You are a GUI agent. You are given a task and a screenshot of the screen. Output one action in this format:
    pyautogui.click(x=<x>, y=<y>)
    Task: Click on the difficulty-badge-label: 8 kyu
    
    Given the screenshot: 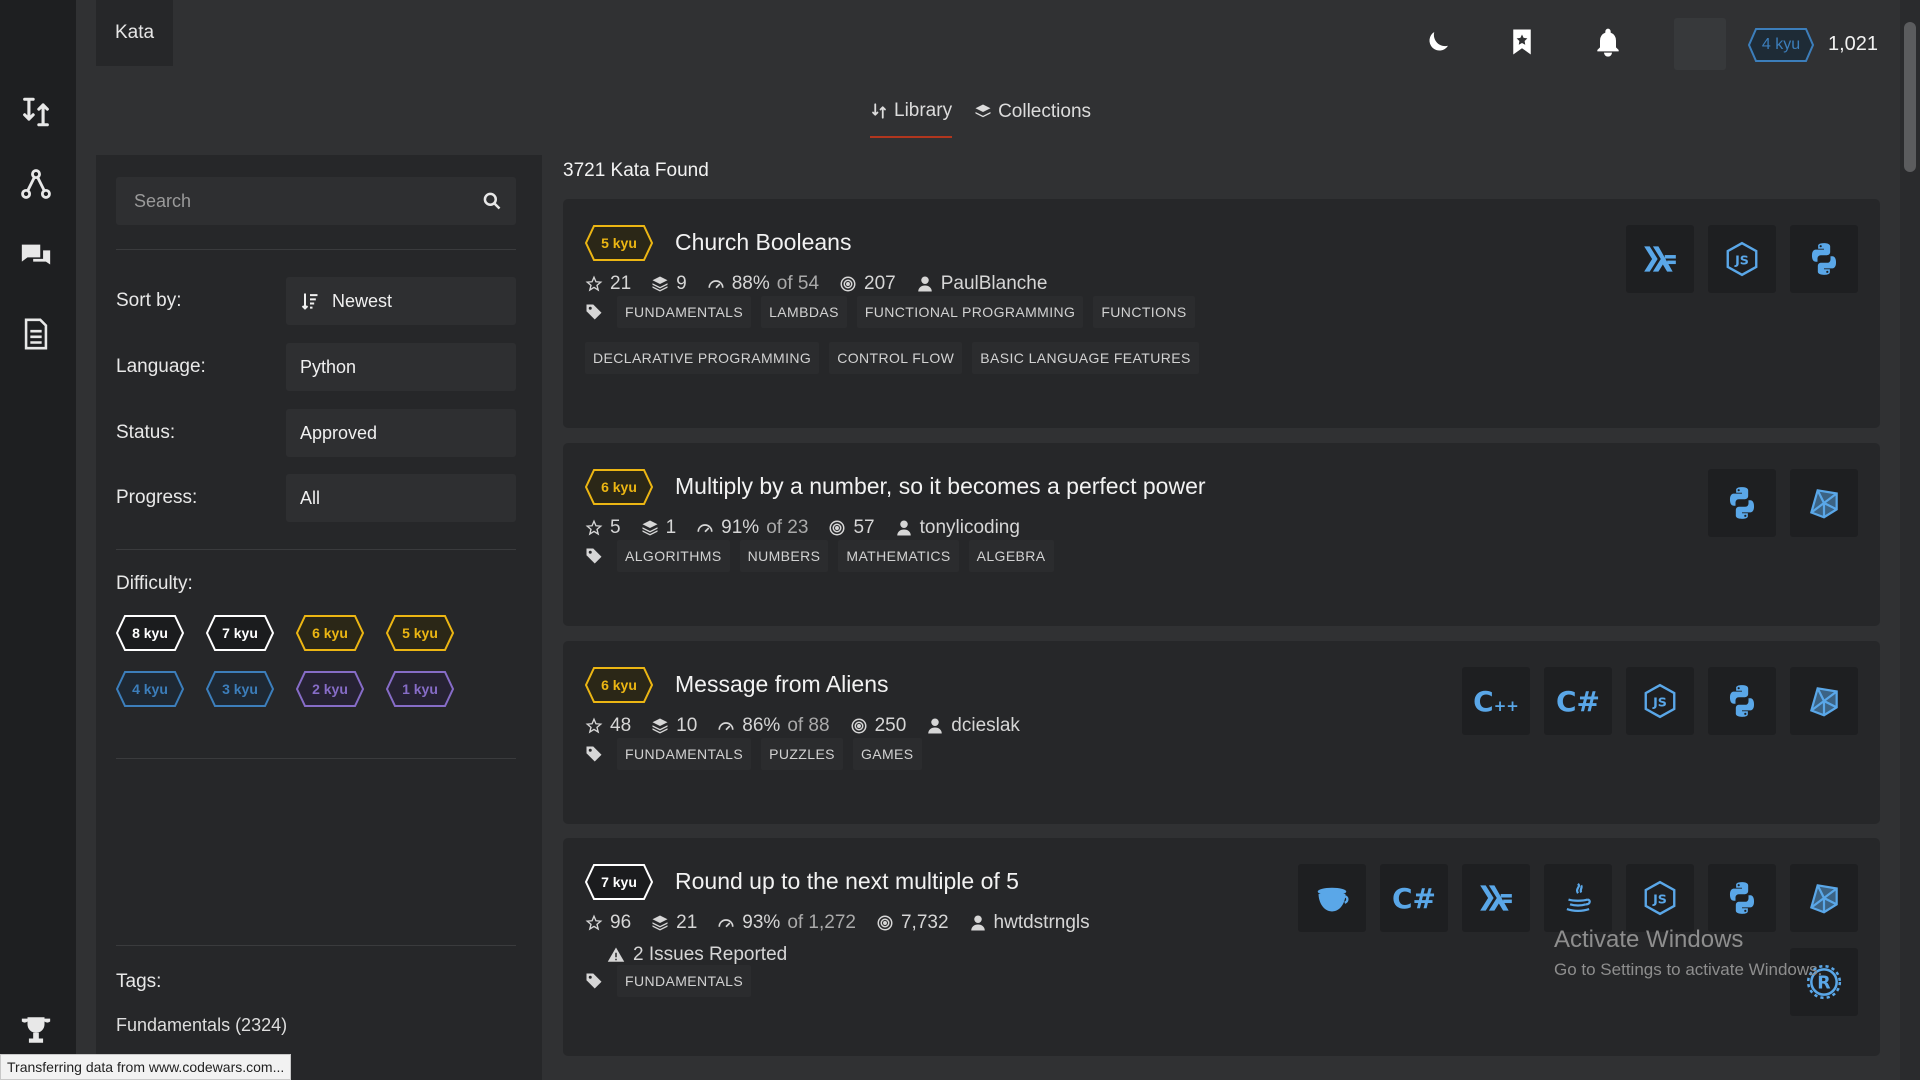 What is the action you would take?
    pyautogui.click(x=150, y=633)
    